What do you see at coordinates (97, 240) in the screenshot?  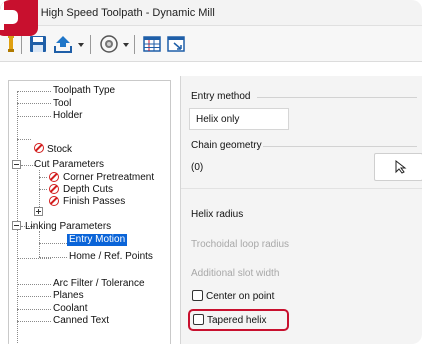 I see `tree-item-entry-motion: Entry Motion` at bounding box center [97, 240].